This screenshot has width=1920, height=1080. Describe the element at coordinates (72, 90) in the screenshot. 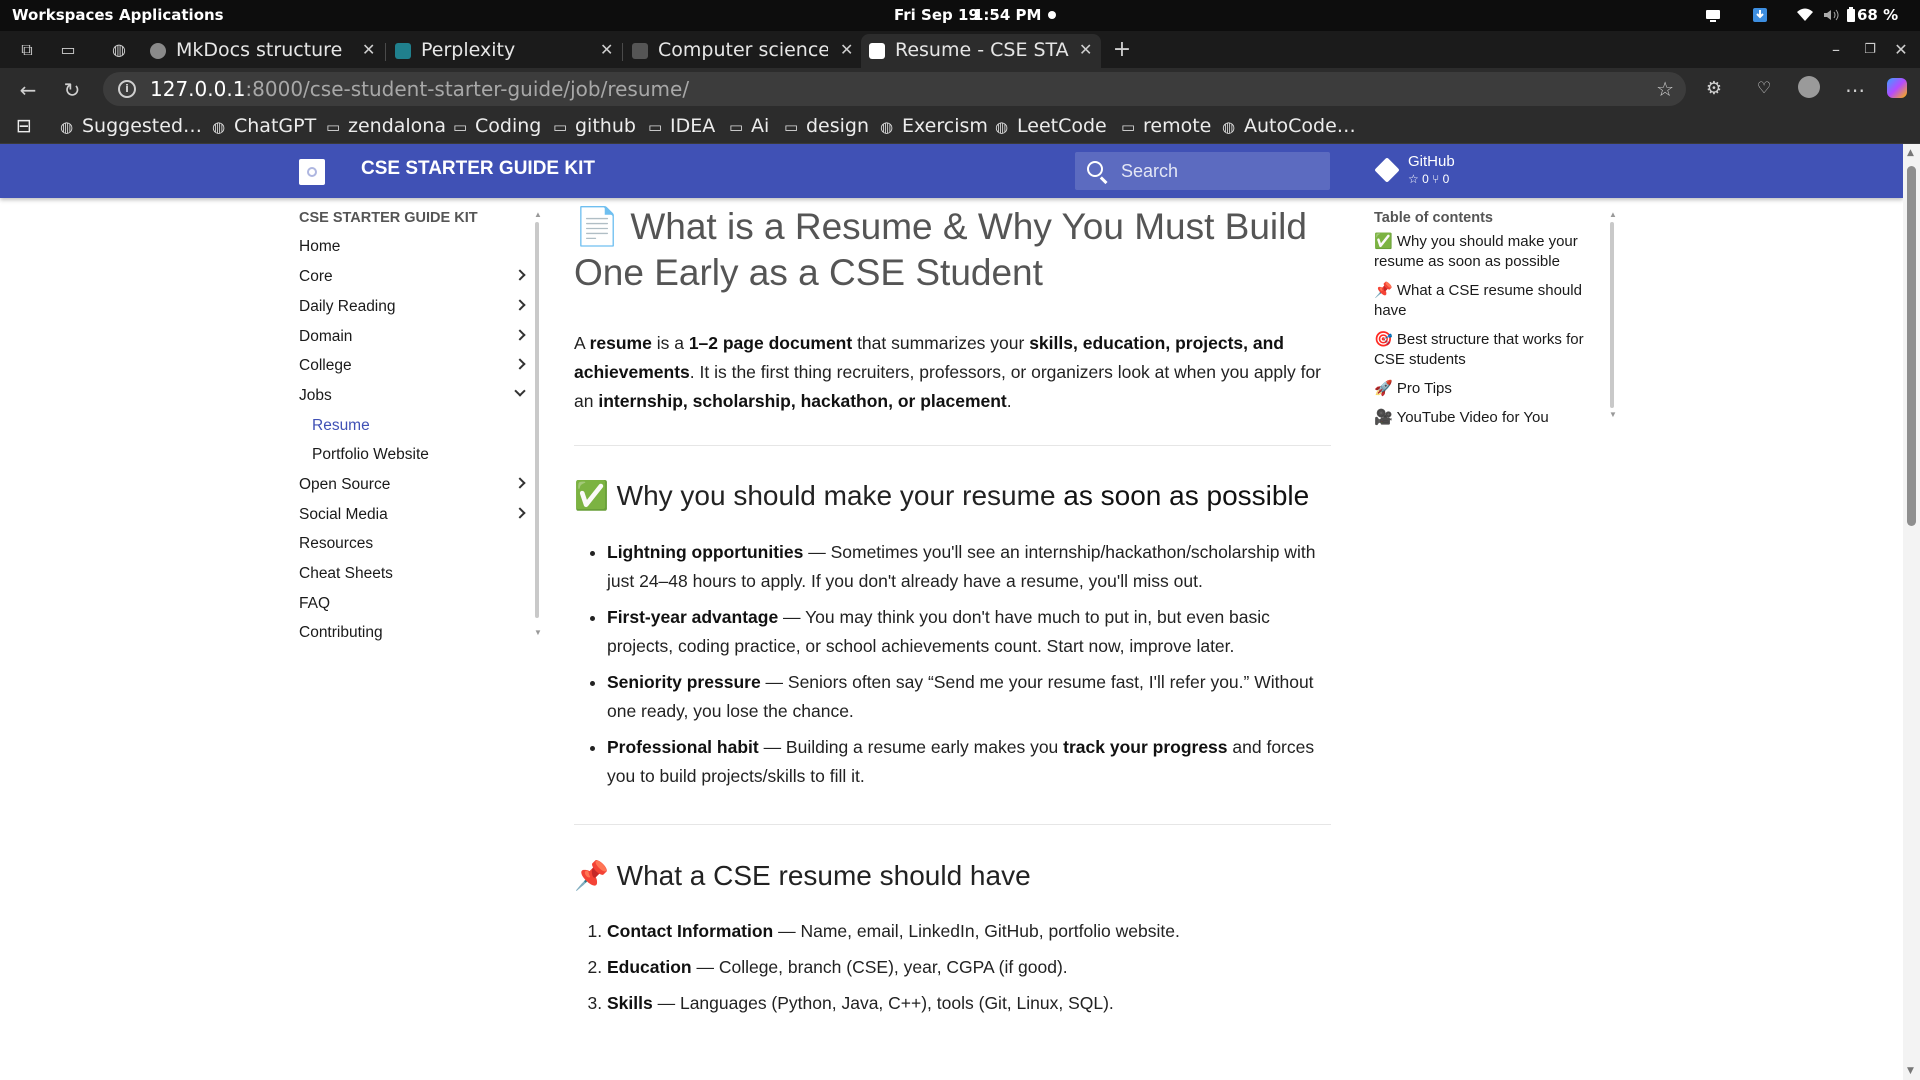

I see `reload-icon: ↻` at that location.